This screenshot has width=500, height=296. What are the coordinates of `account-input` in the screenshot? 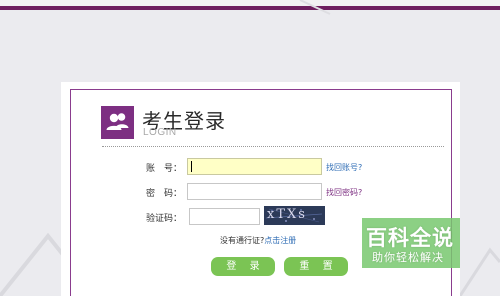 It's located at (254, 166).